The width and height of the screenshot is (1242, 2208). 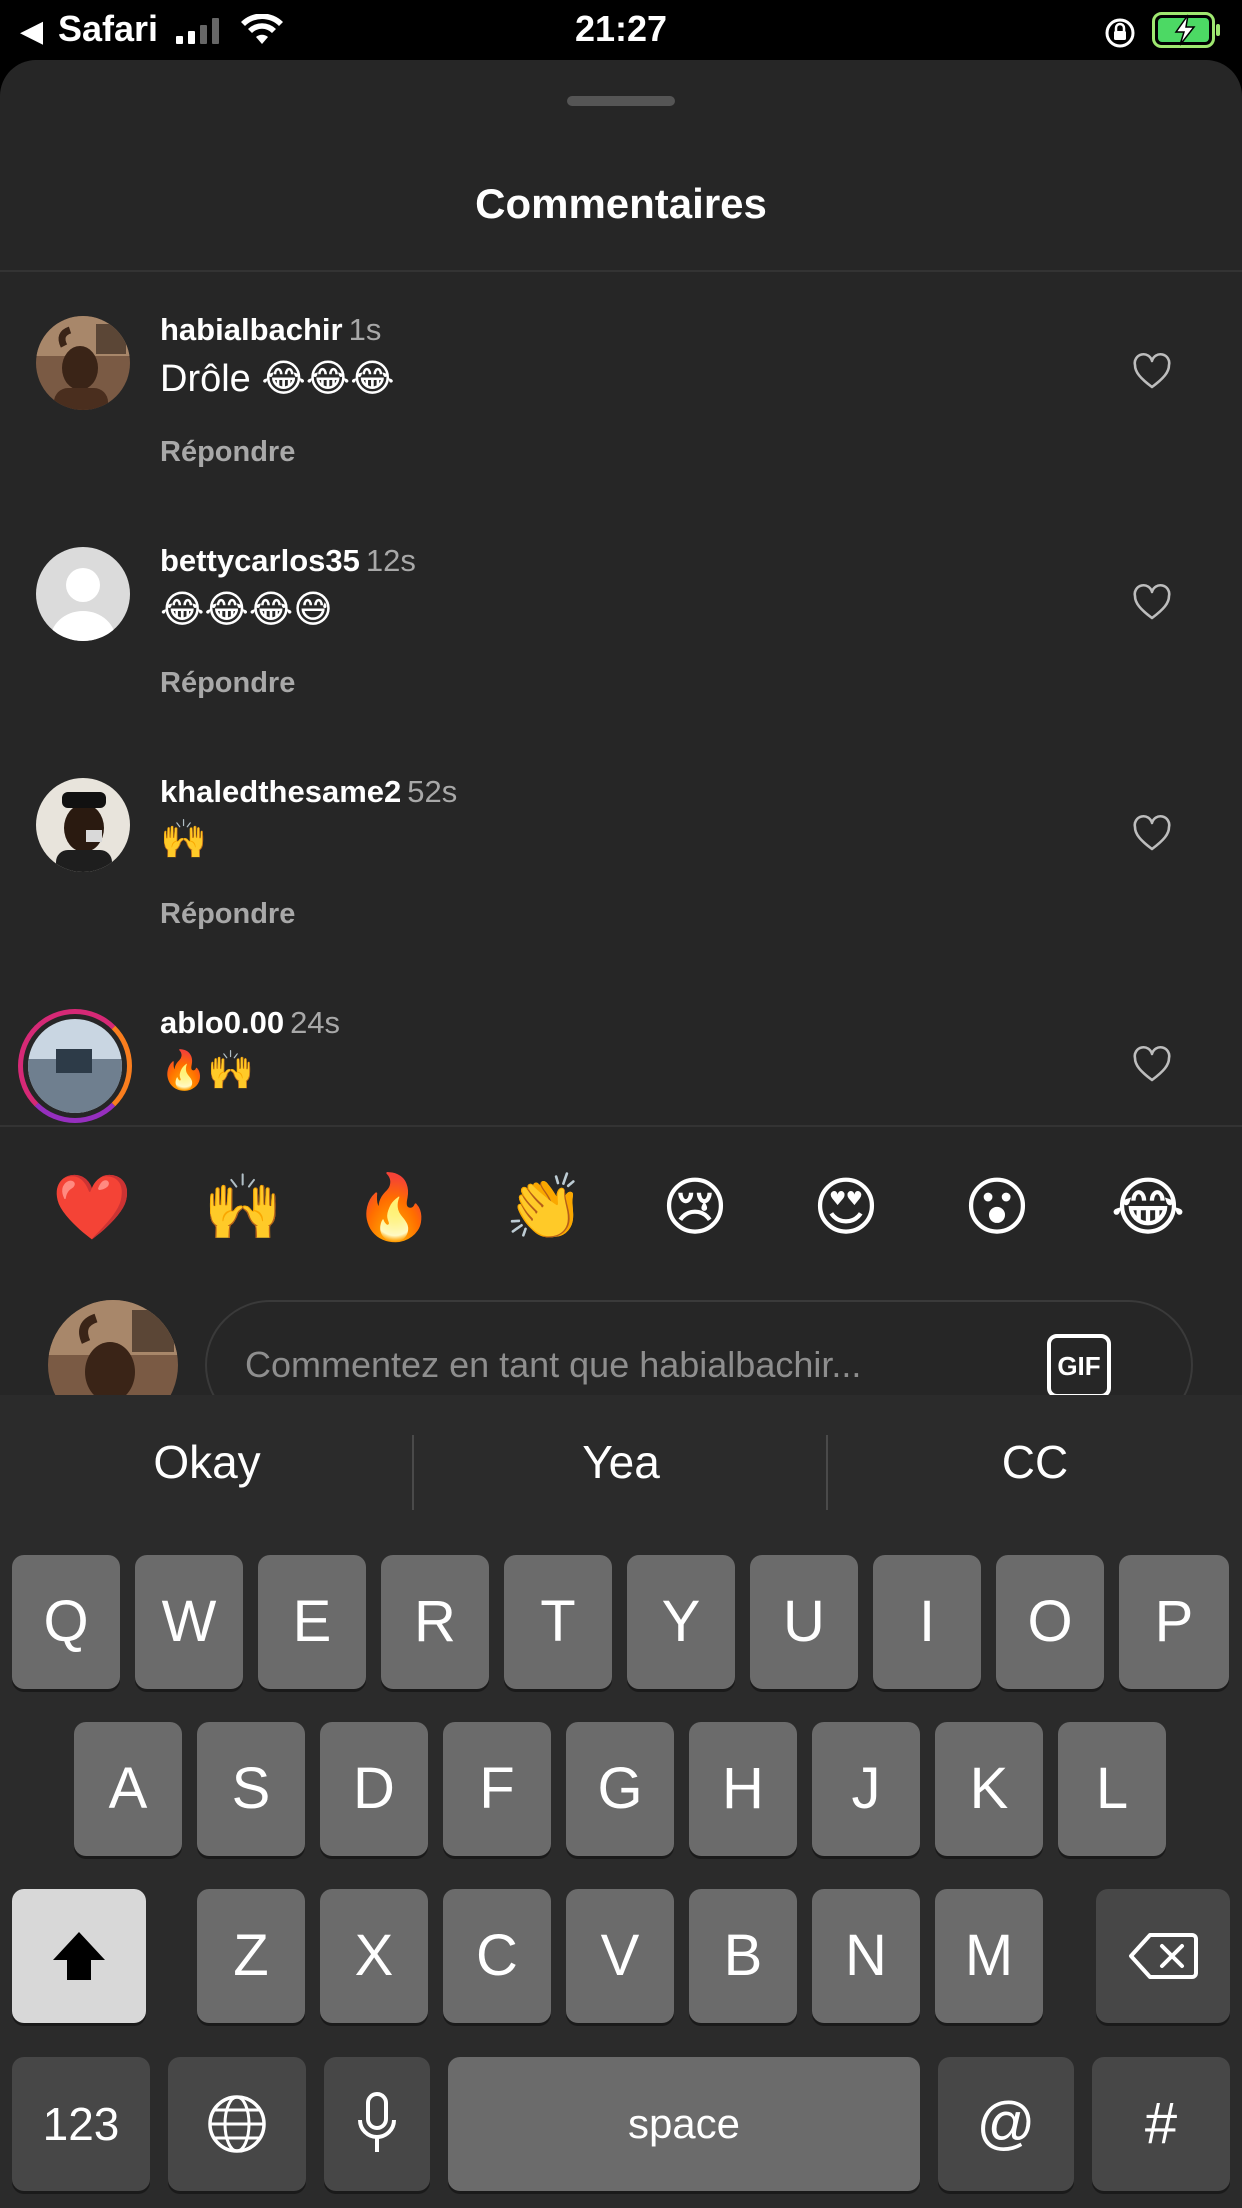 I want to click on status-bar: ◀ Safari 21:27, so click(x=621, y=30).